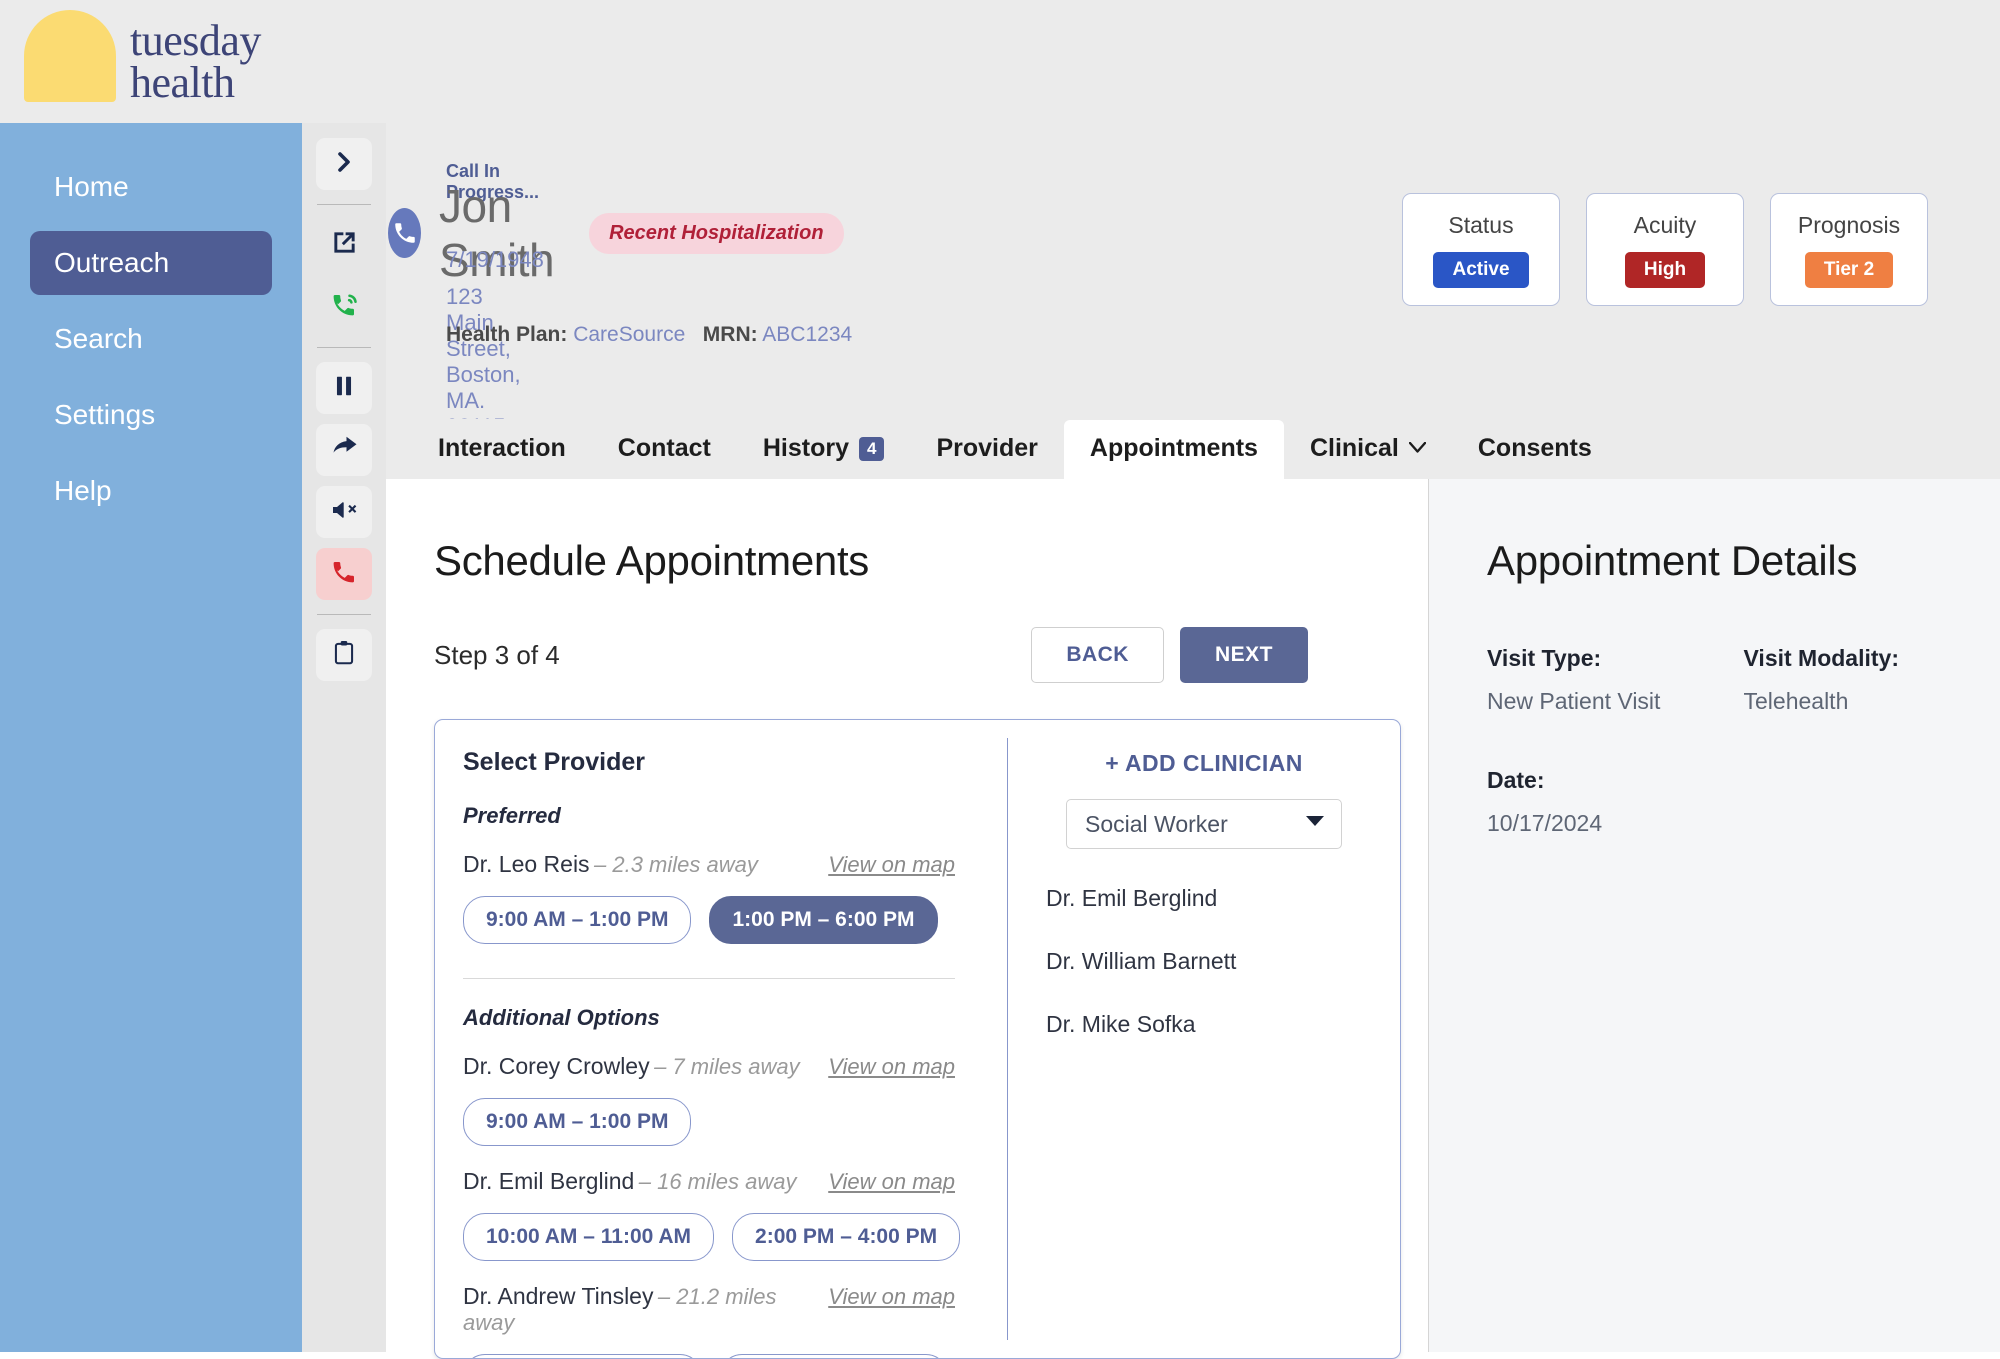 The image size is (2000, 1359). Describe the element at coordinates (1615, 701) in the screenshot. I see `visit-type-value: New Patient Visit` at that location.